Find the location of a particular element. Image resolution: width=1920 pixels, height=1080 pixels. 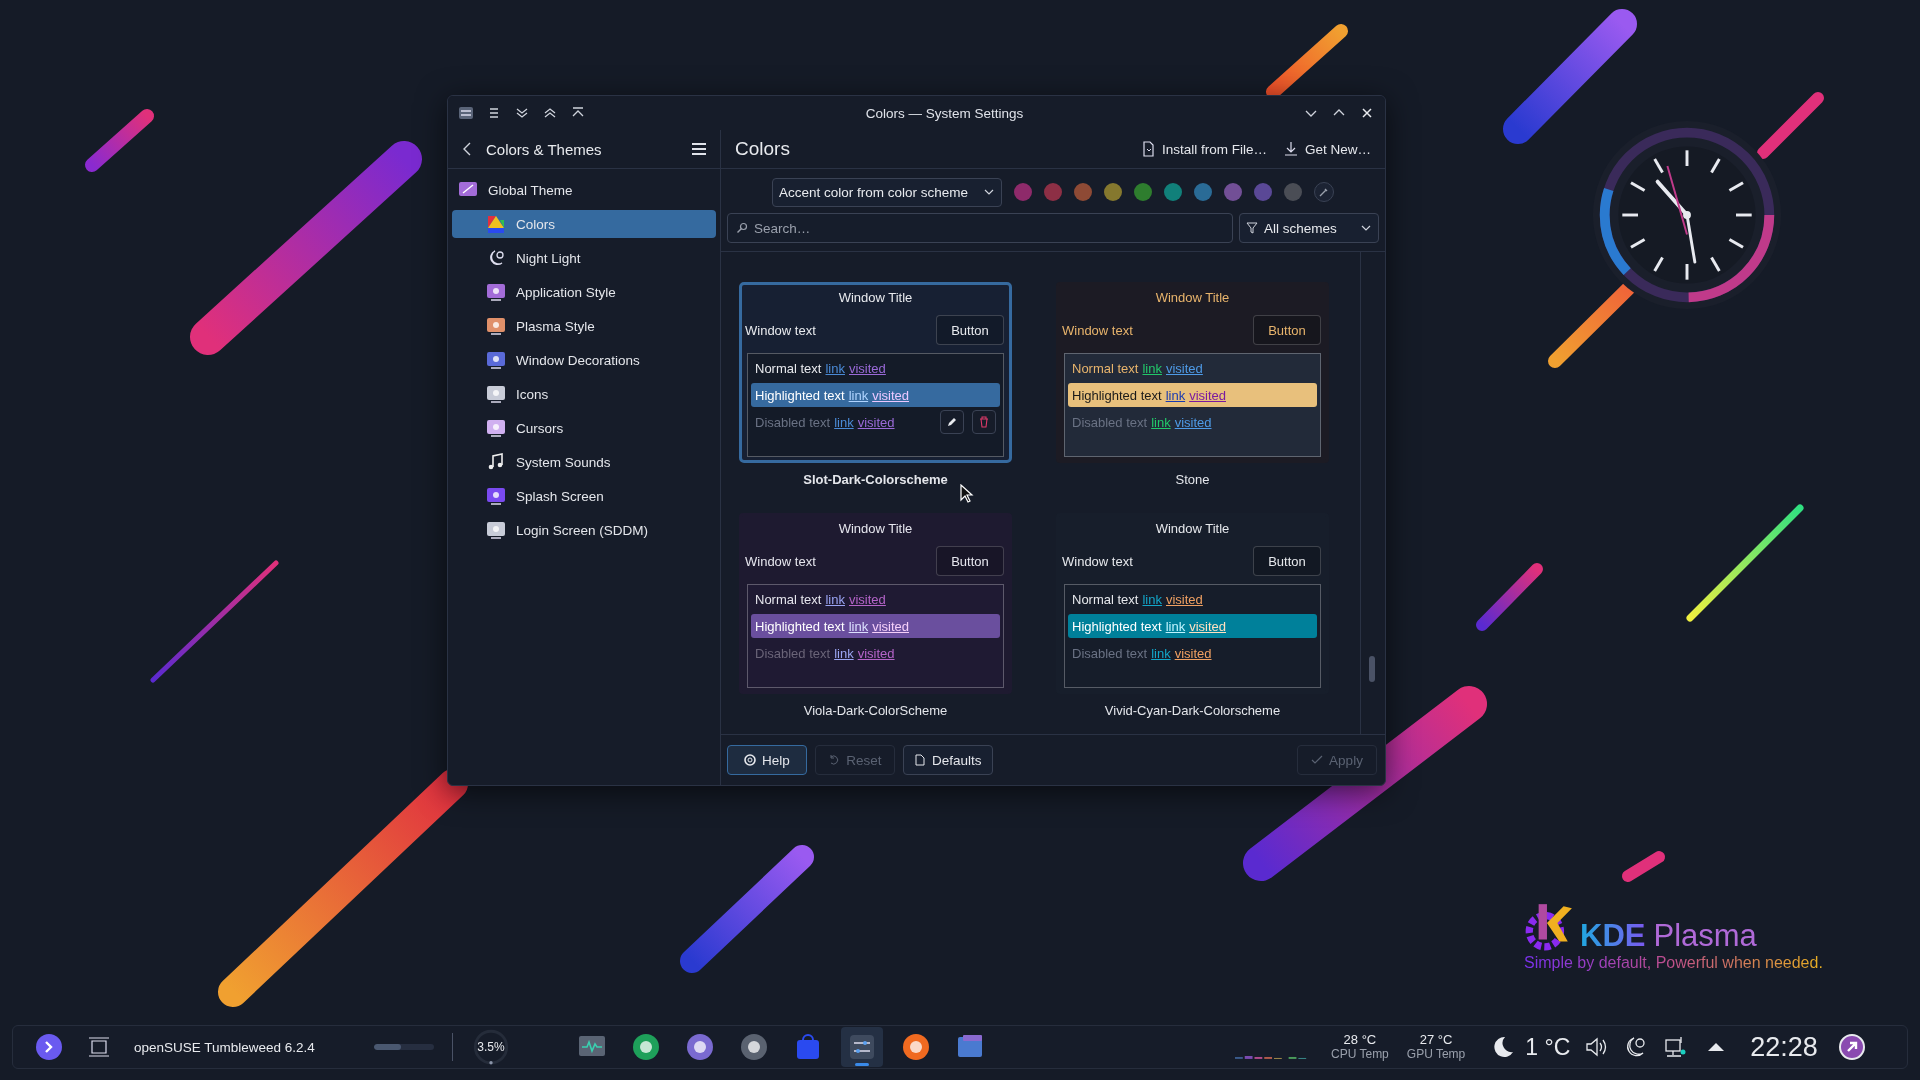

mouse-cursor-icon is located at coordinates (967, 494).